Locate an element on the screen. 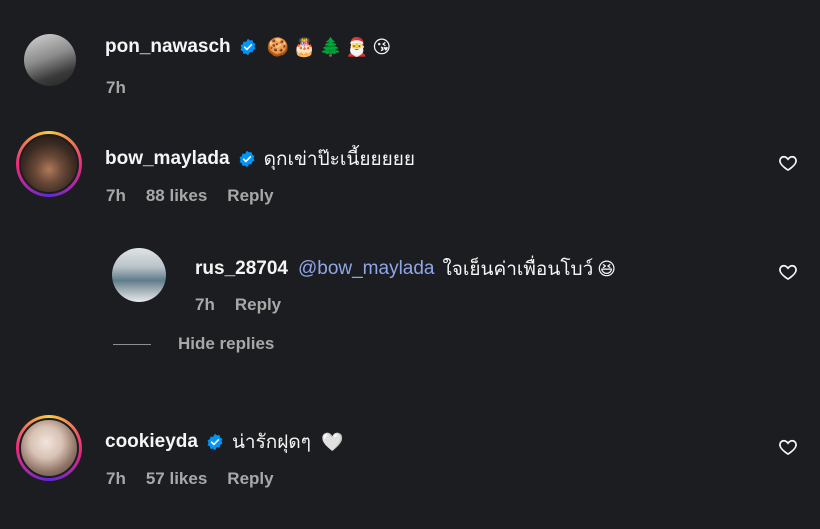 Image resolution: width=820 pixels, height=529 pixels. white-heart-emoji: 🤍 is located at coordinates (332, 441).